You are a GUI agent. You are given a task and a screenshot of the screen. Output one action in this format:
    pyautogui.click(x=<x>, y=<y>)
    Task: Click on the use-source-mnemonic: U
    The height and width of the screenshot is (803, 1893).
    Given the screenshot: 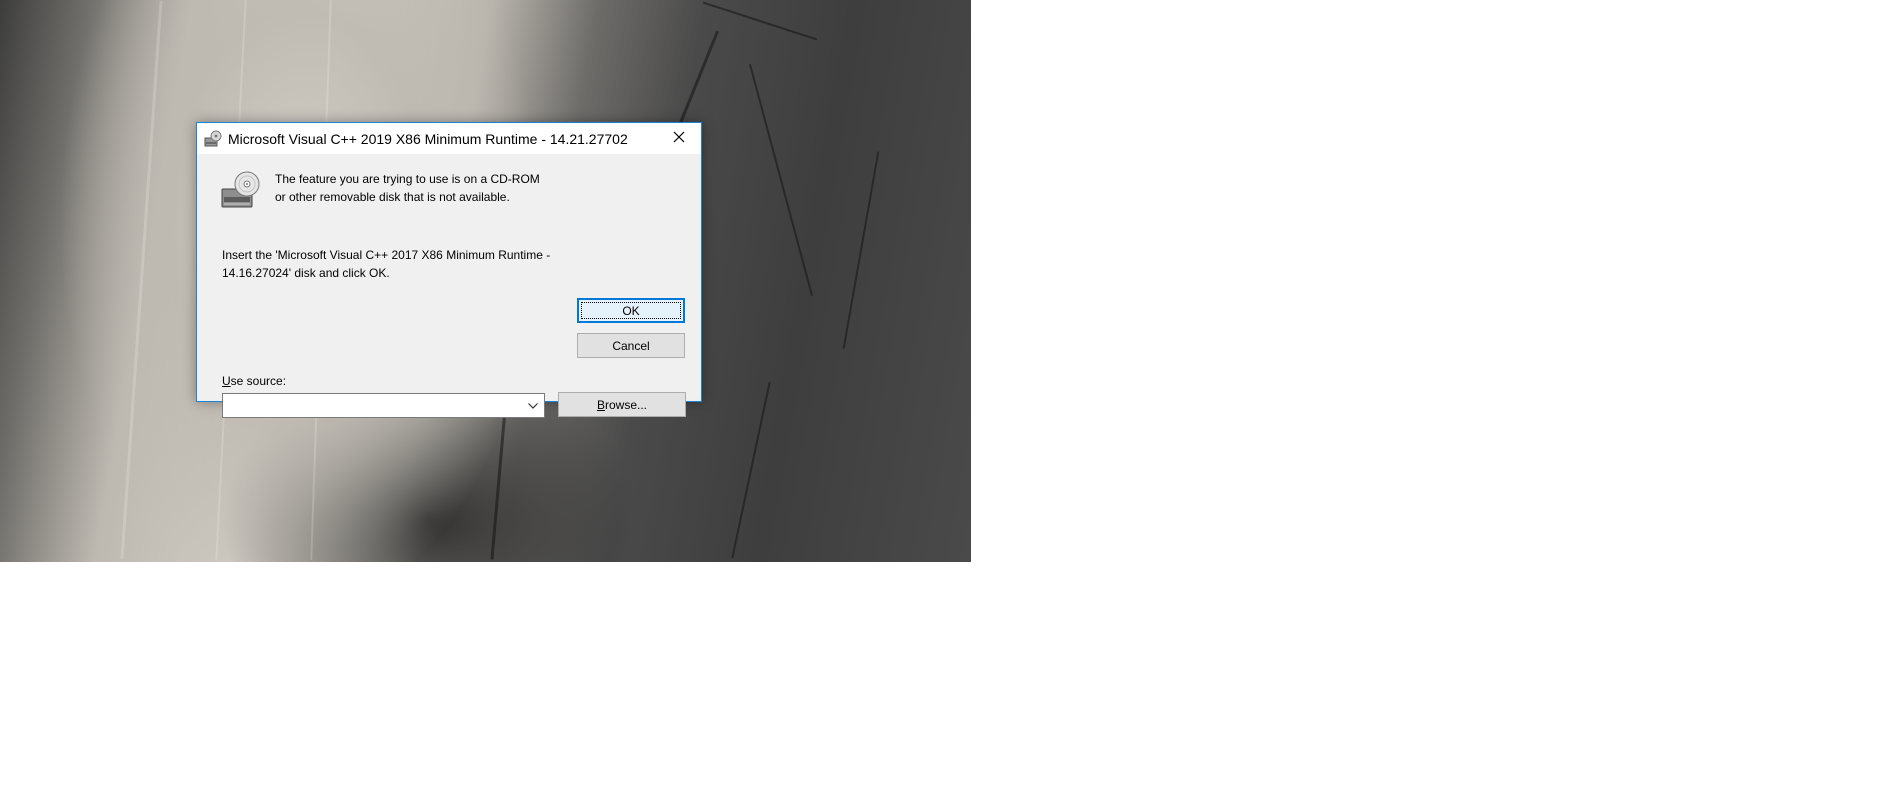 What is the action you would take?
    pyautogui.click(x=226, y=381)
    